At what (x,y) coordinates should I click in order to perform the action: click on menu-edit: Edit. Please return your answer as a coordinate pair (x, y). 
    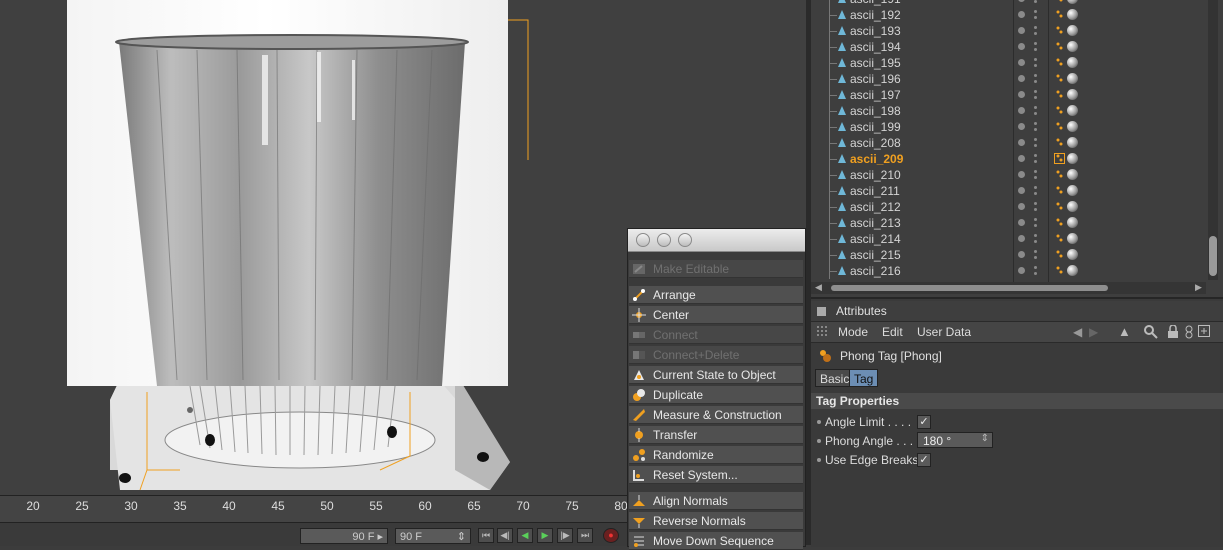
    Looking at the image, I should click on (892, 332).